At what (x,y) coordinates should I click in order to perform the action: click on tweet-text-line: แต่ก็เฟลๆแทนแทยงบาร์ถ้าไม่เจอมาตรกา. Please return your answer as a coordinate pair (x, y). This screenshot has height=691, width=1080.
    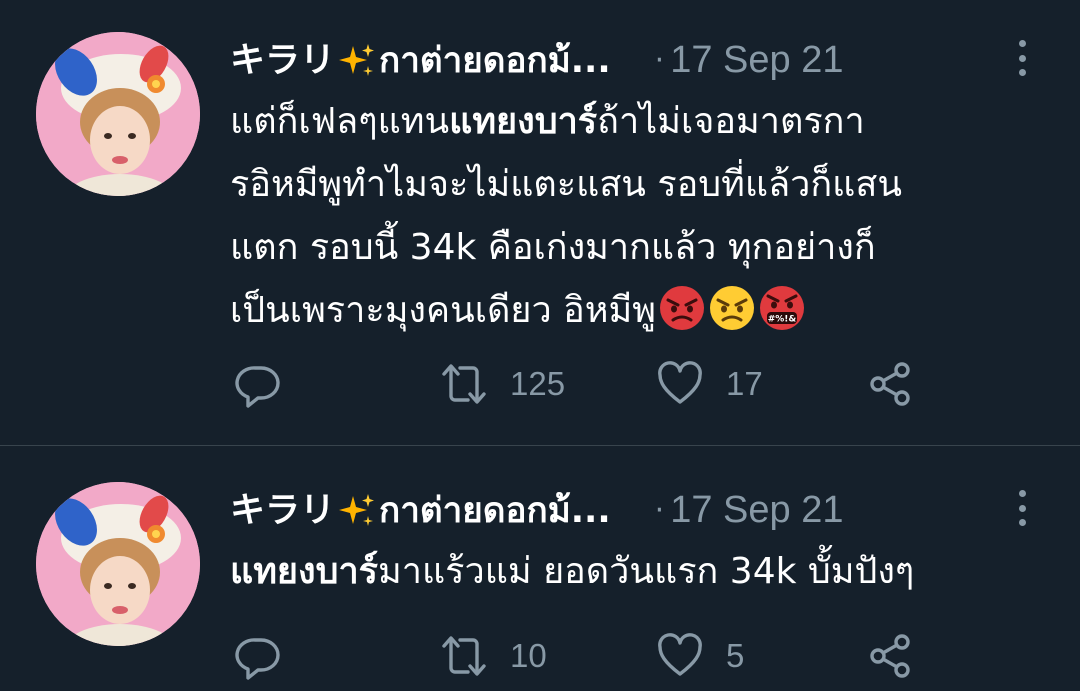
    Looking at the image, I should click on (547, 121).